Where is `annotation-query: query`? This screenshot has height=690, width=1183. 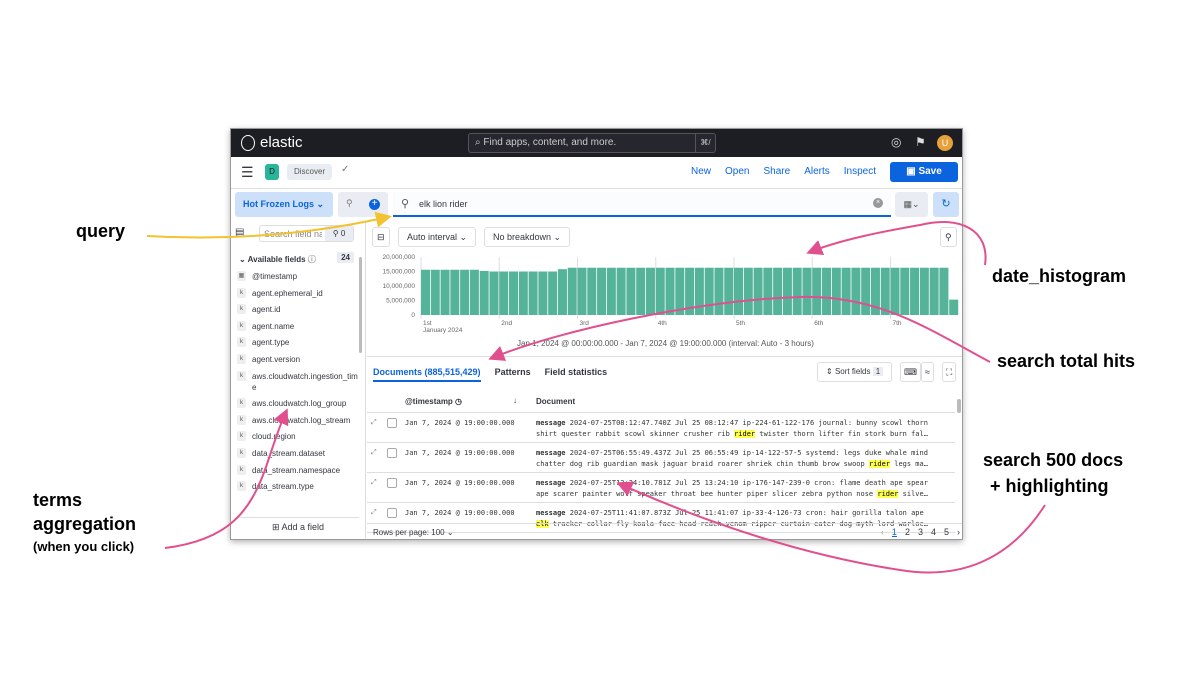
annotation-query: query is located at coordinates (101, 231).